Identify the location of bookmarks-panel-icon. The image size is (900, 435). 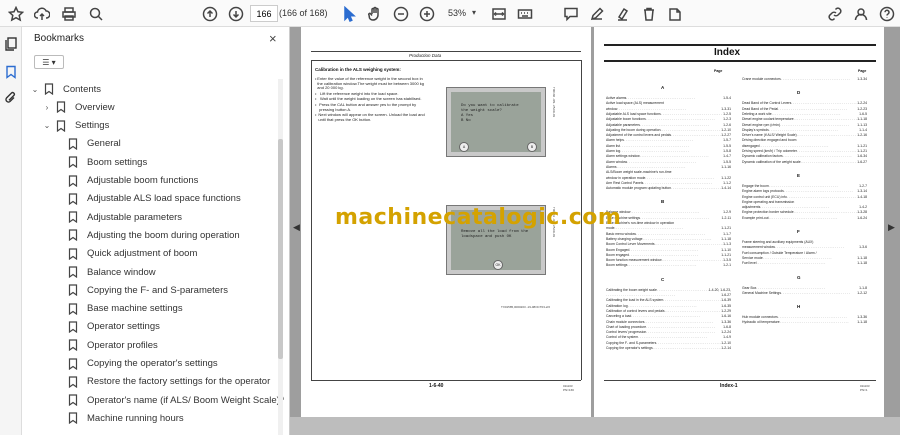
(11, 72).